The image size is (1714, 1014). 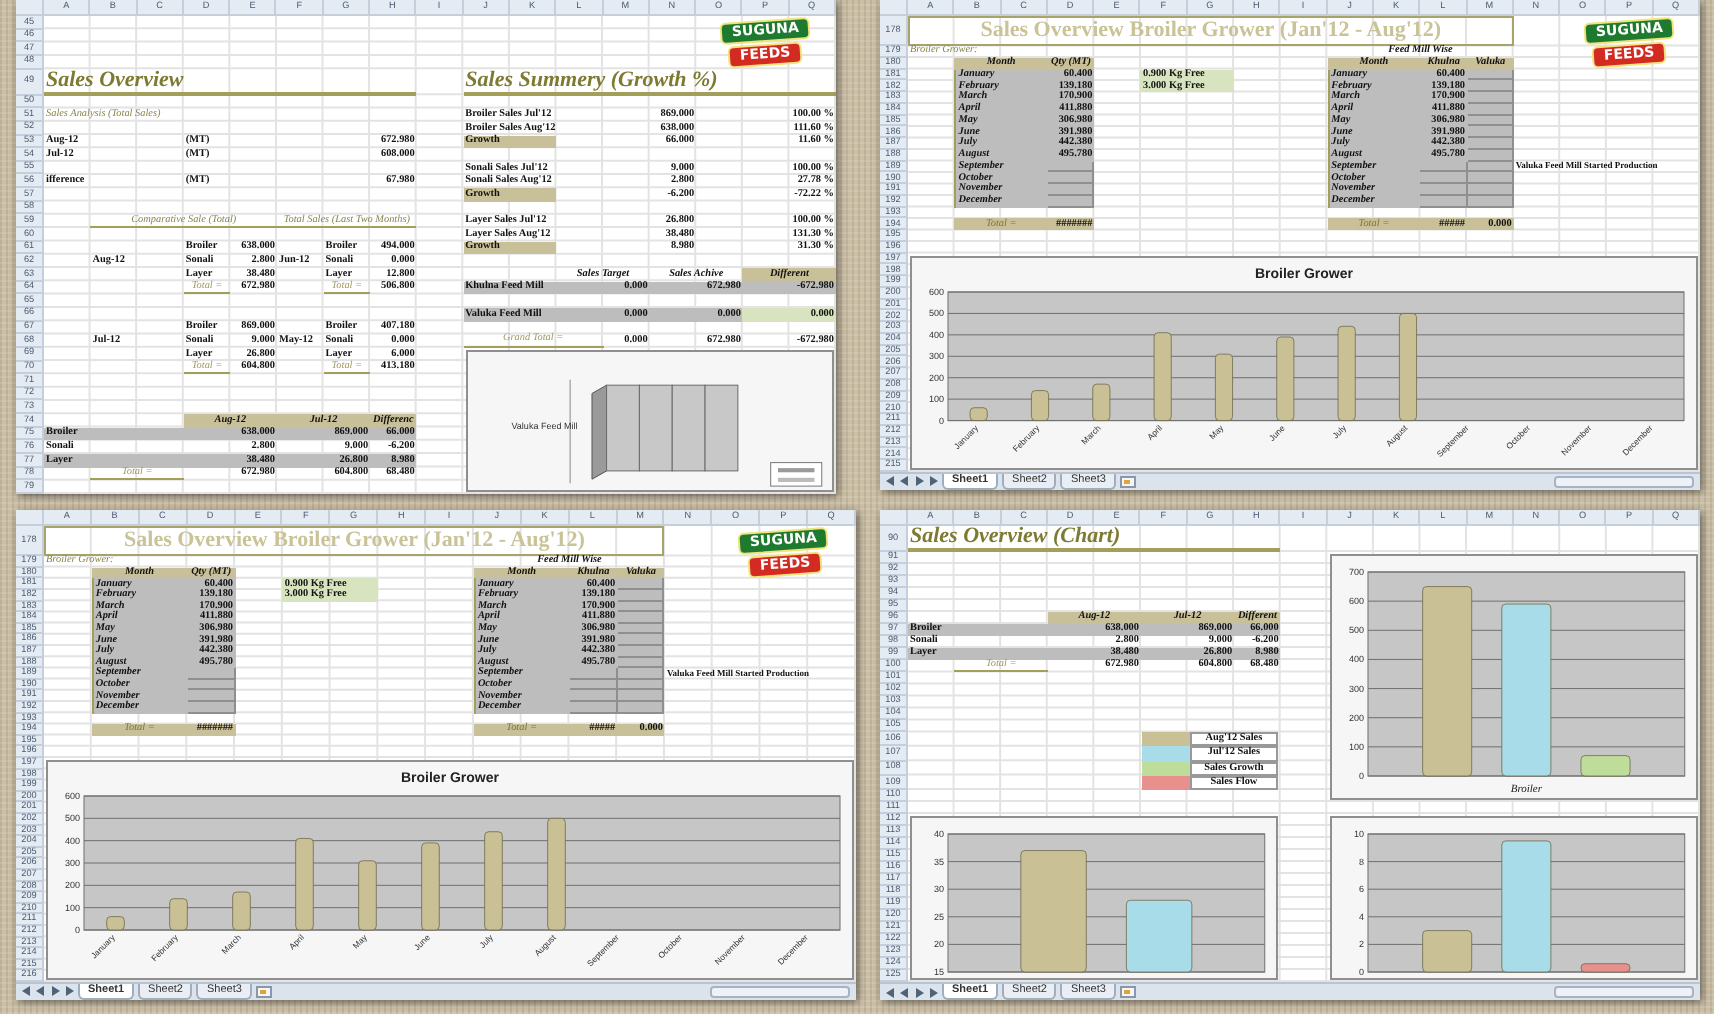 I want to click on sheet-title: Sales Summery (Growth %), so click(x=649, y=82).